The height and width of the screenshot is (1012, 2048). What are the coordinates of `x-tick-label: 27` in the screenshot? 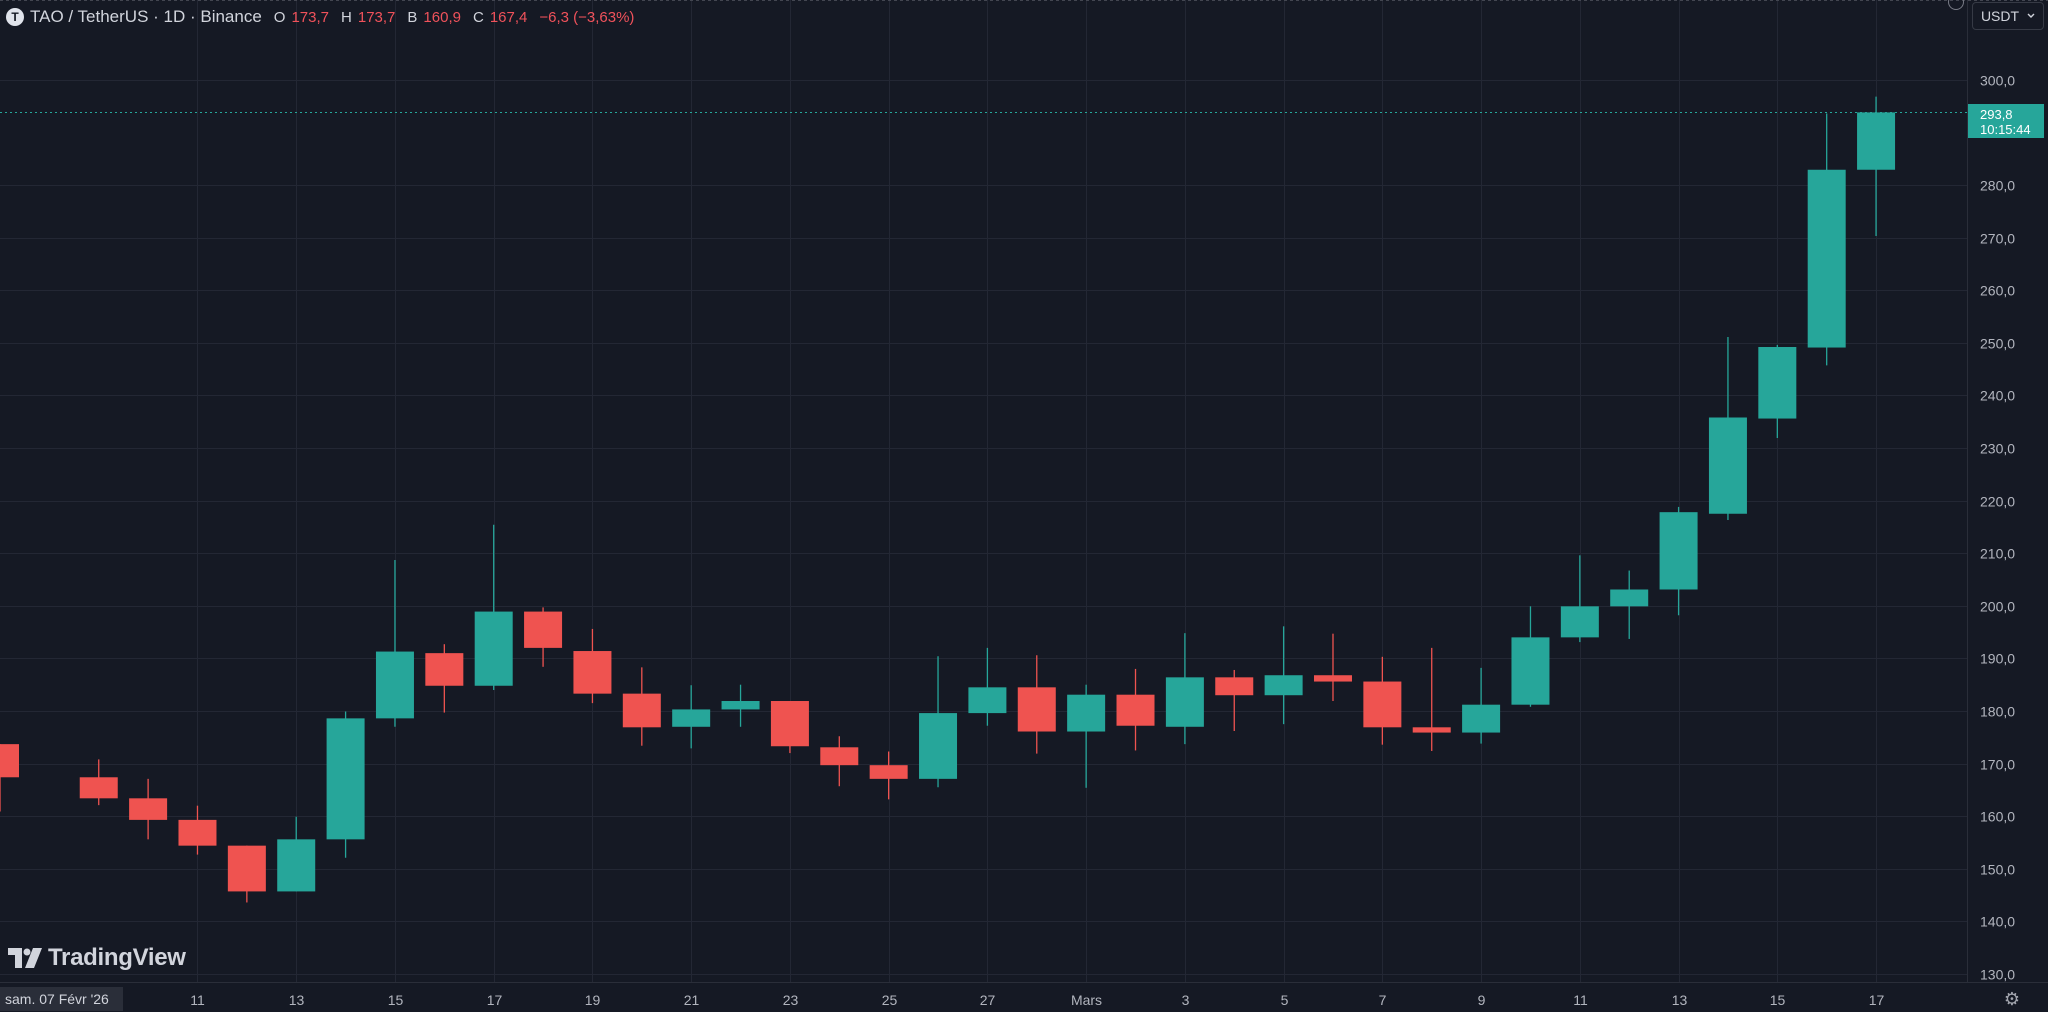 It's located at (988, 1000).